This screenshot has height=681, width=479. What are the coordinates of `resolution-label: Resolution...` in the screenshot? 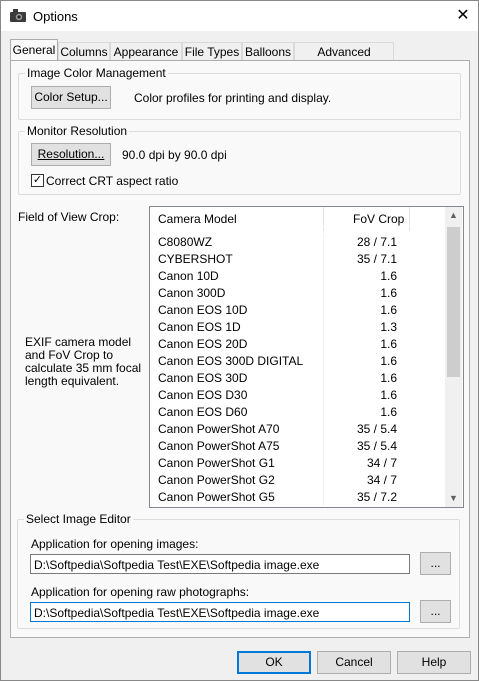 It's located at (71, 154).